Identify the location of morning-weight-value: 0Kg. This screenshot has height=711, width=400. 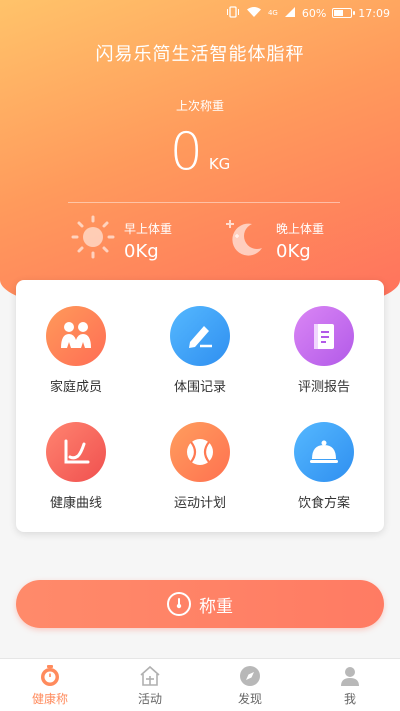
(141, 251).